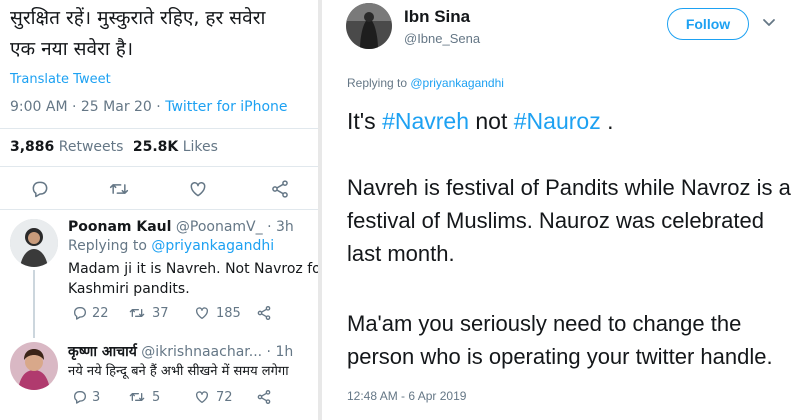  Describe the element at coordinates (425, 121) in the screenshot. I see `hashtag-navreh: #Navreh` at that location.